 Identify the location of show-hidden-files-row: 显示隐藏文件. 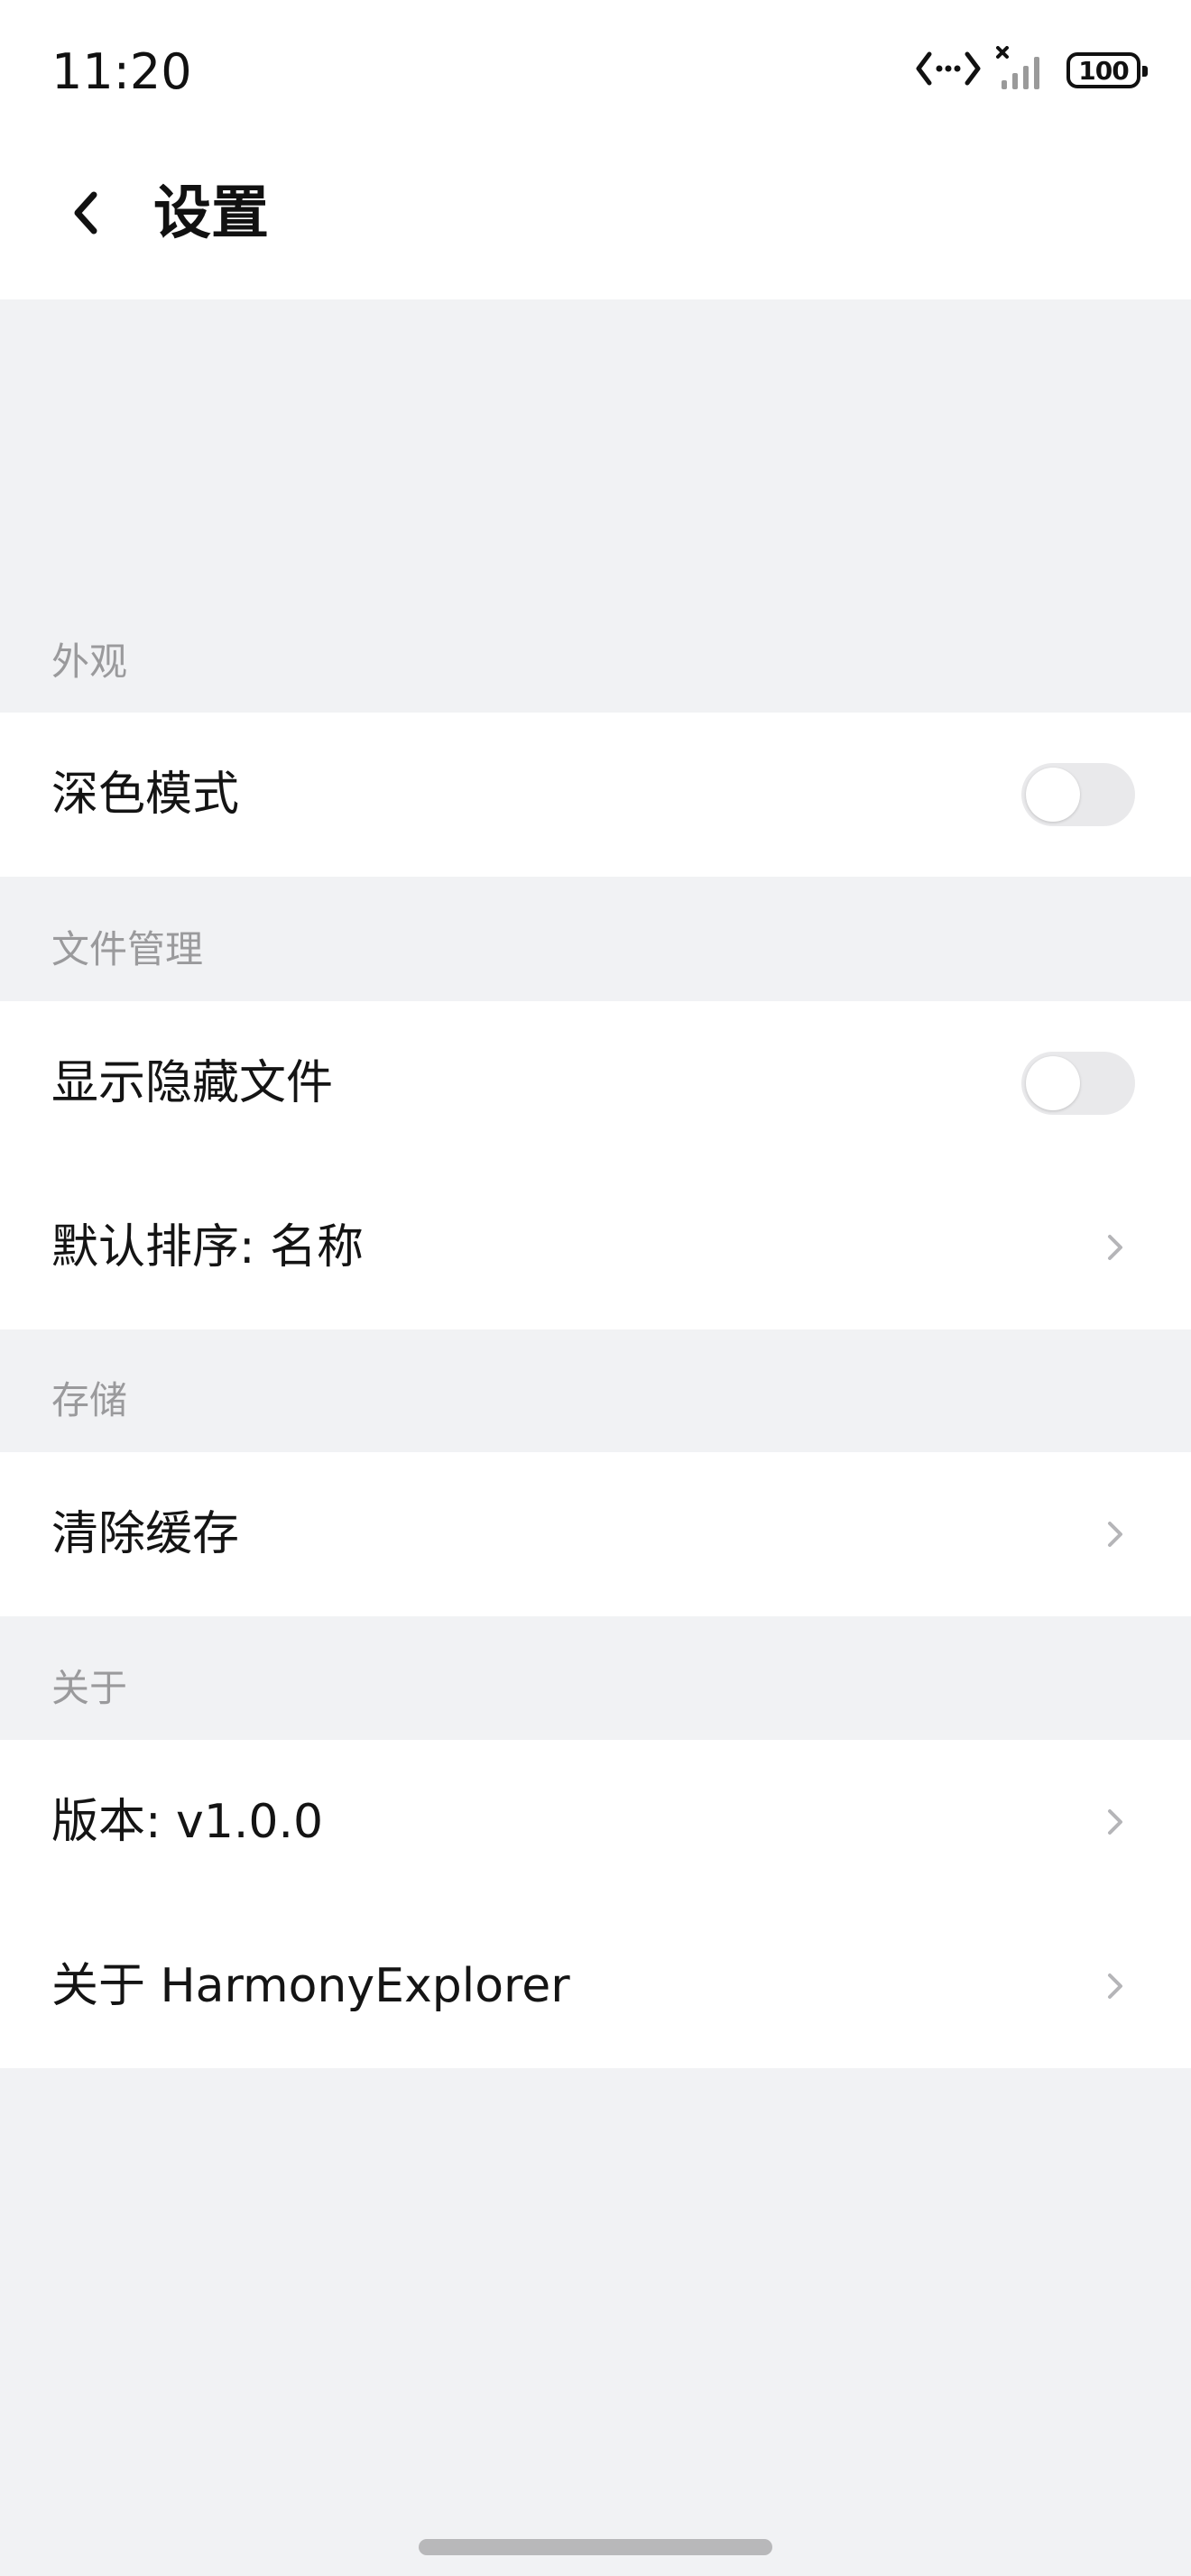
(595, 1083).